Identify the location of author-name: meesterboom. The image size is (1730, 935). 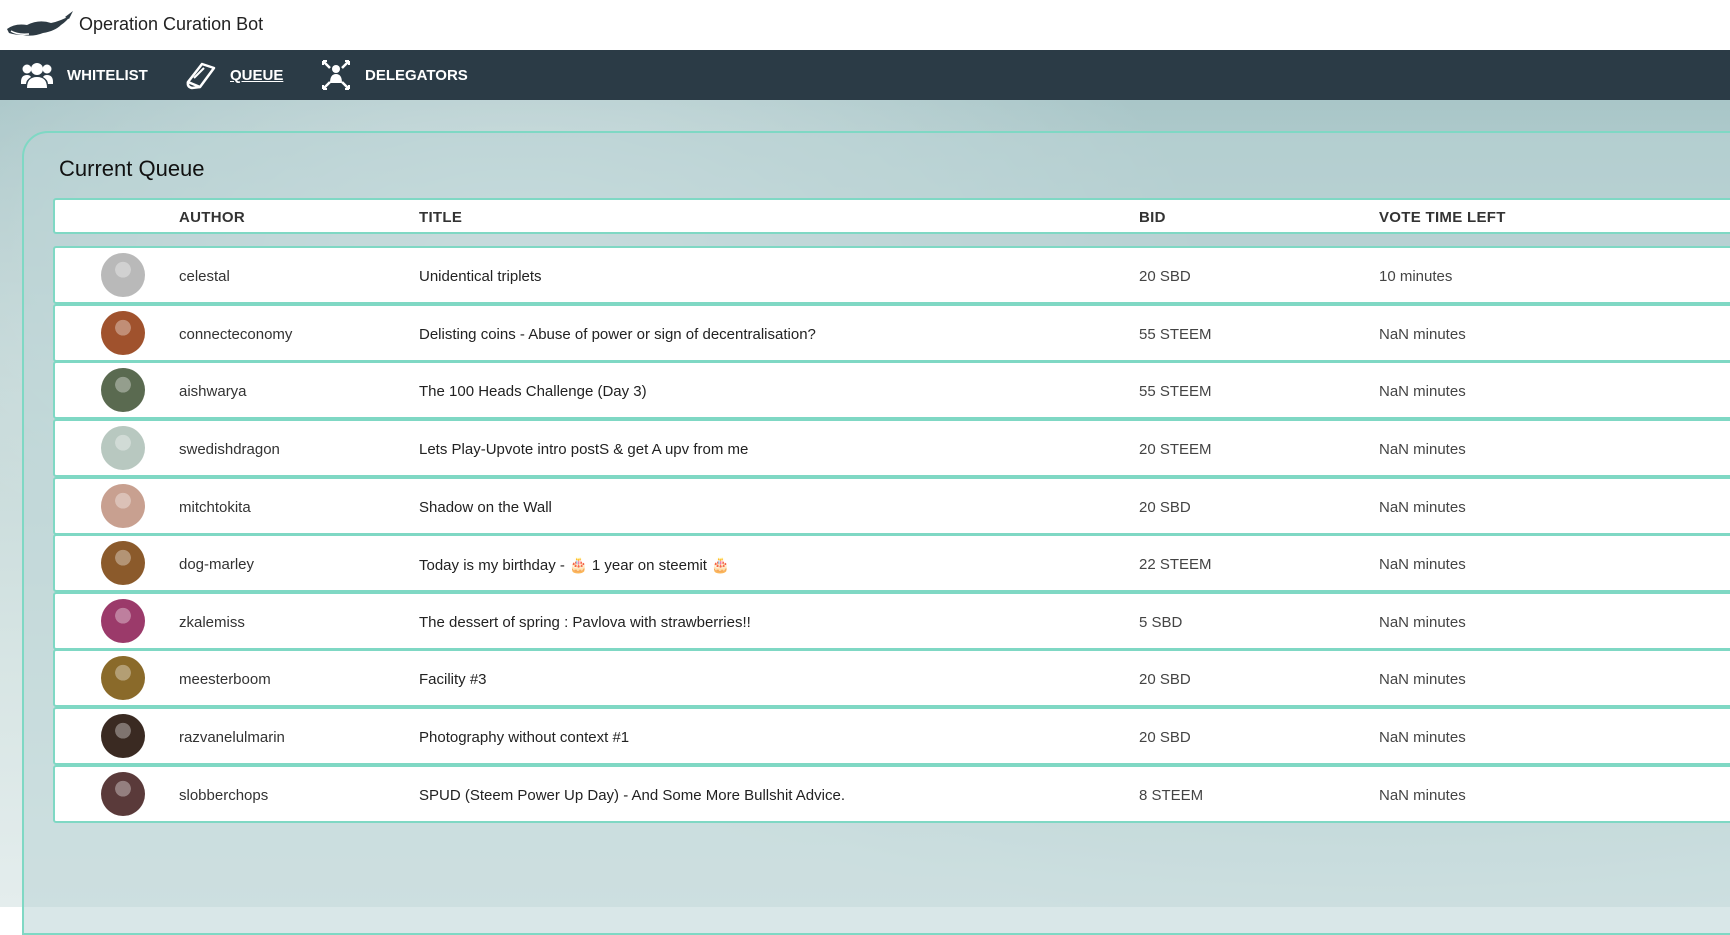
(225, 679).